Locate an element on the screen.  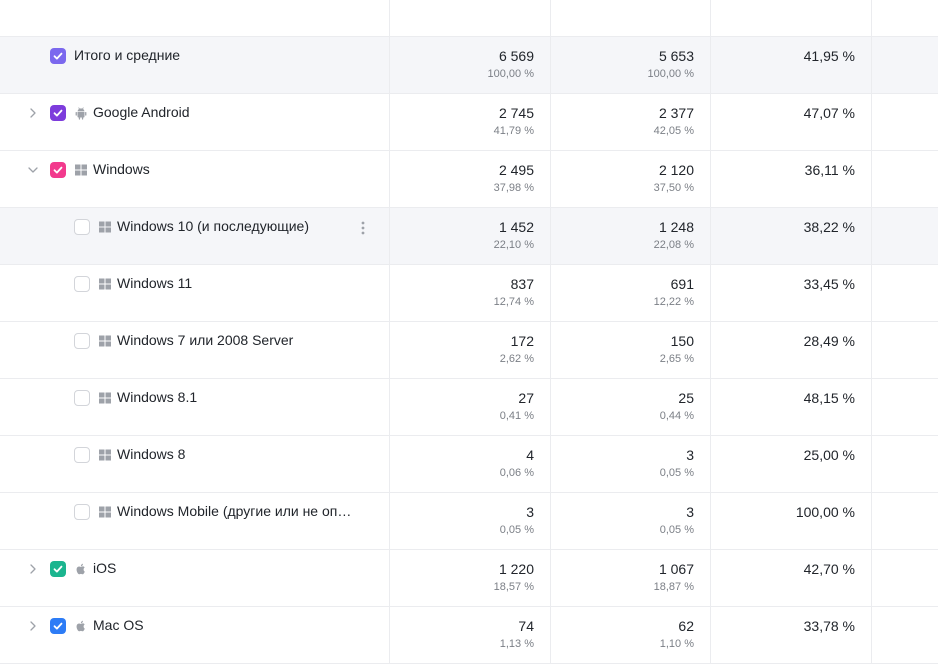
metric-value: 4 is located at coordinates (530, 455).